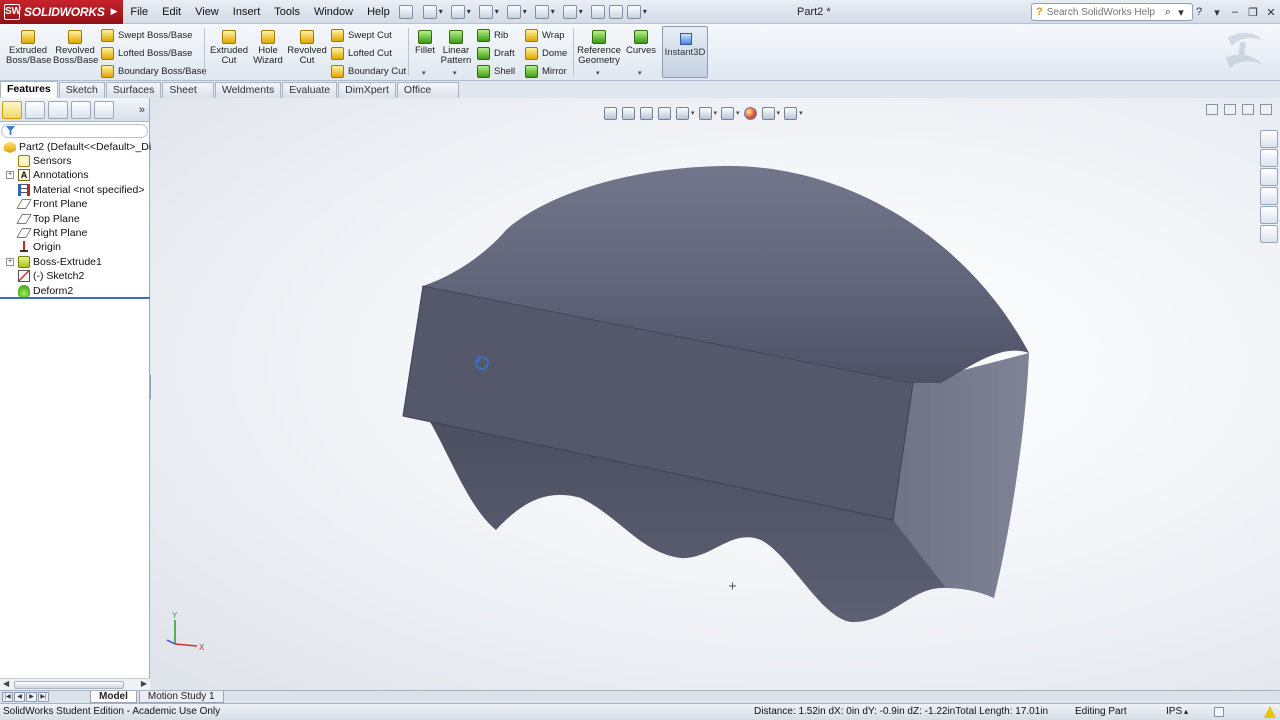  Describe the element at coordinates (51, 233) in the screenshot. I see `tree-item-right-plane: Right Plane` at that location.